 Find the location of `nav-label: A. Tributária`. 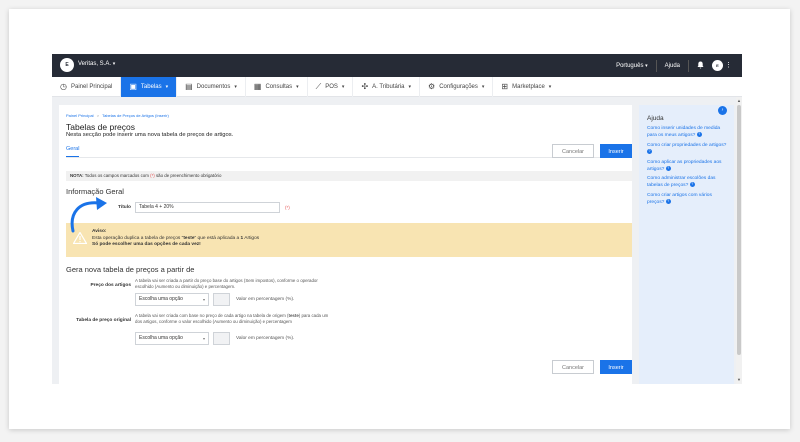

nav-label: A. Tributária is located at coordinates (388, 87).